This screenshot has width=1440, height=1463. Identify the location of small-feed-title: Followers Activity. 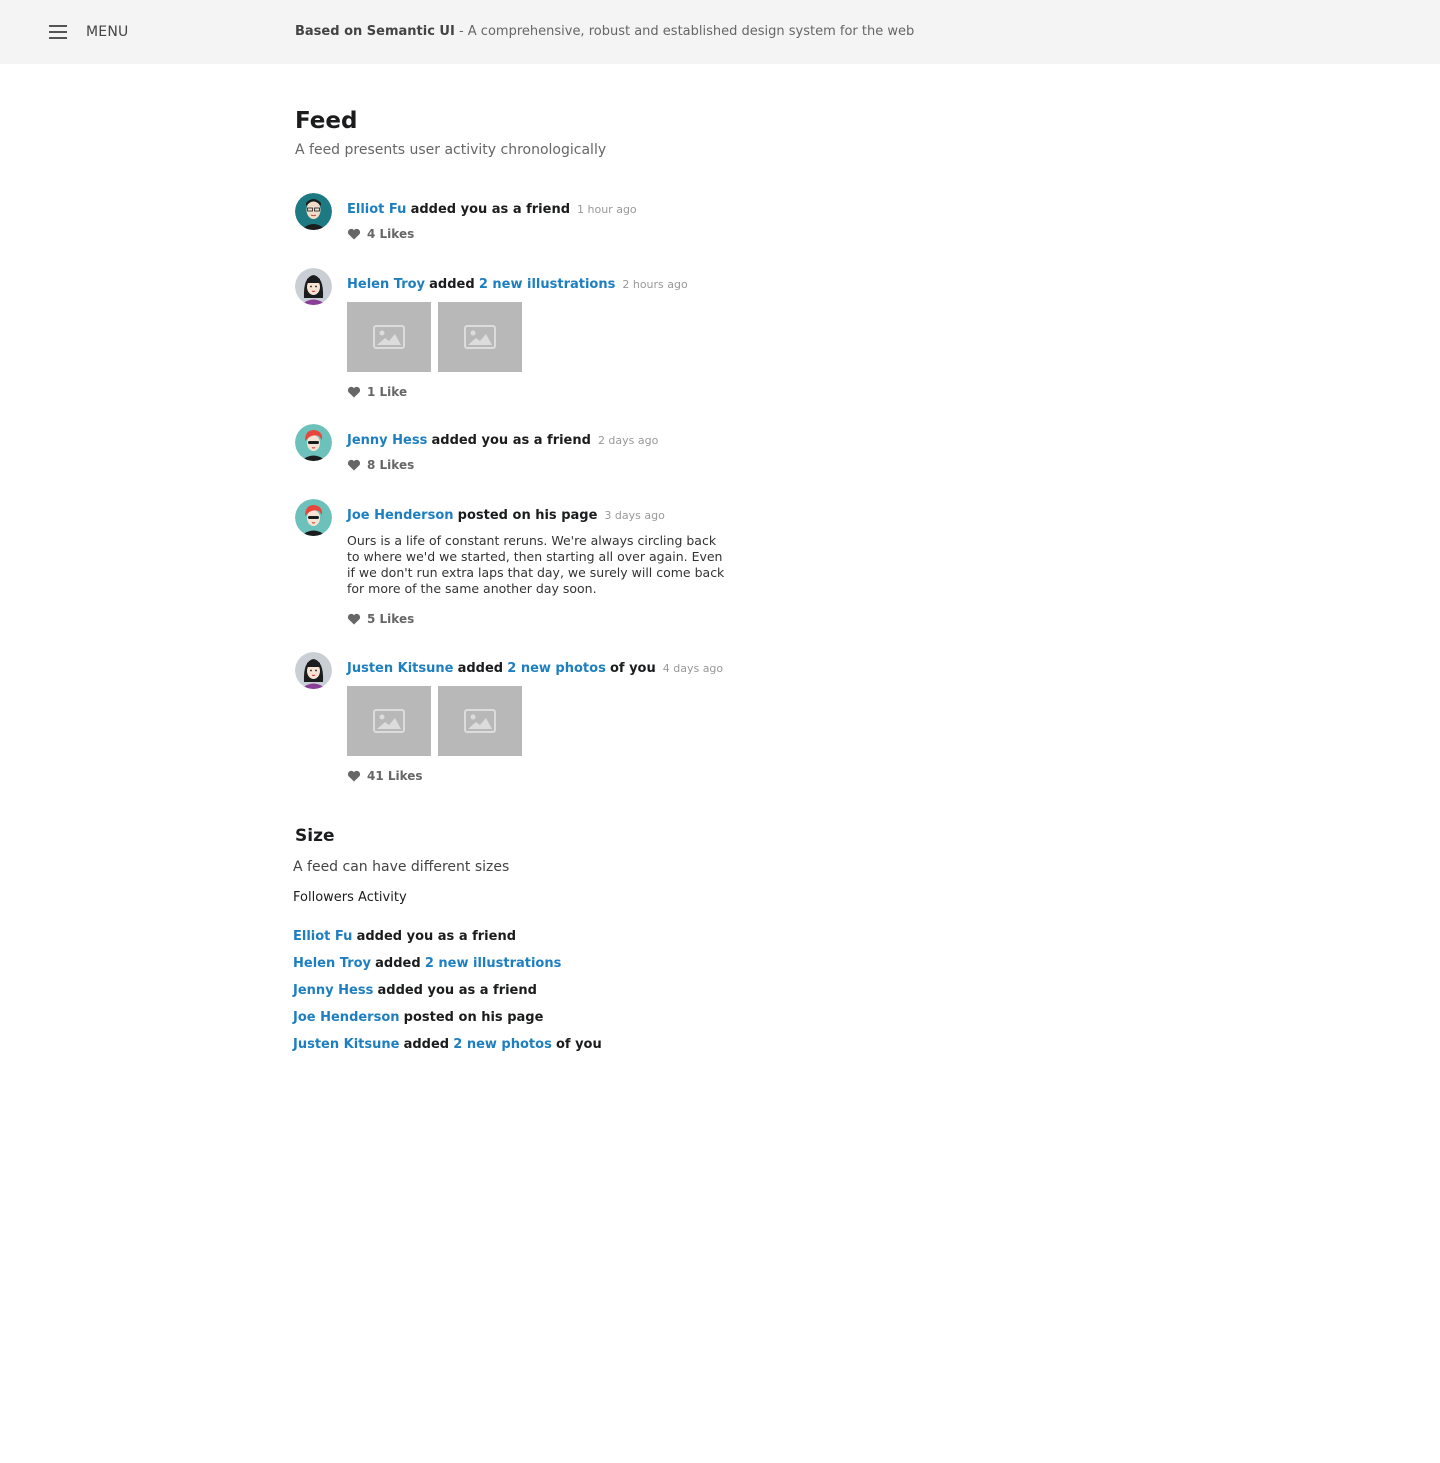
(350, 897).